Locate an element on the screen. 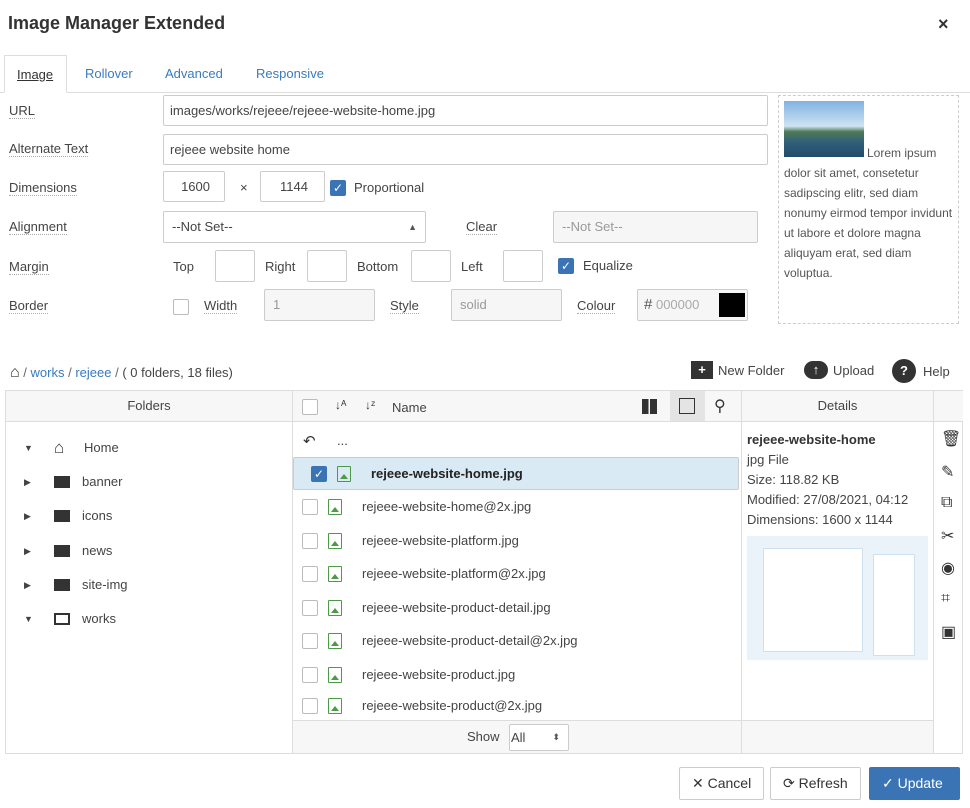  file-name: rejeee-website-platform.jpg is located at coordinates (440, 540).